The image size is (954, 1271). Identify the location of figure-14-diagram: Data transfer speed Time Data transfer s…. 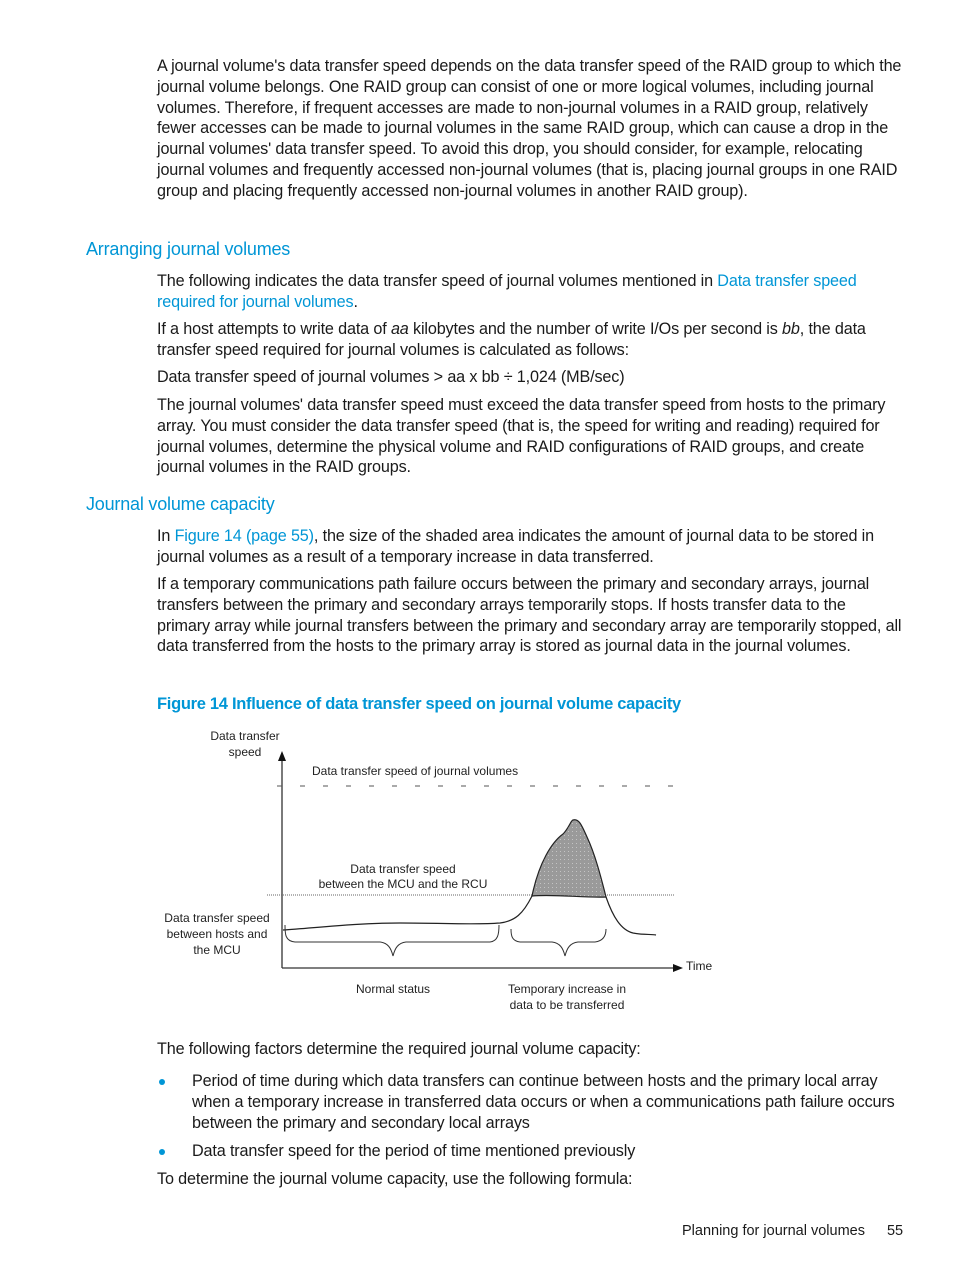
(438, 870).